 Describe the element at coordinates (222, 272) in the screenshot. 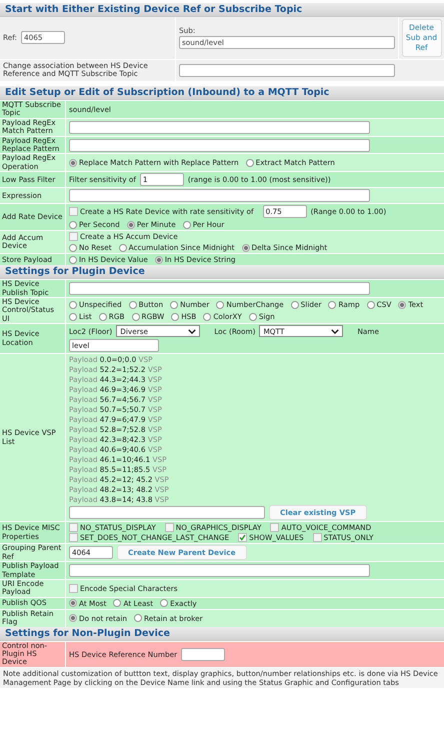

I see `section-header: Settings for Plugin Device` at that location.